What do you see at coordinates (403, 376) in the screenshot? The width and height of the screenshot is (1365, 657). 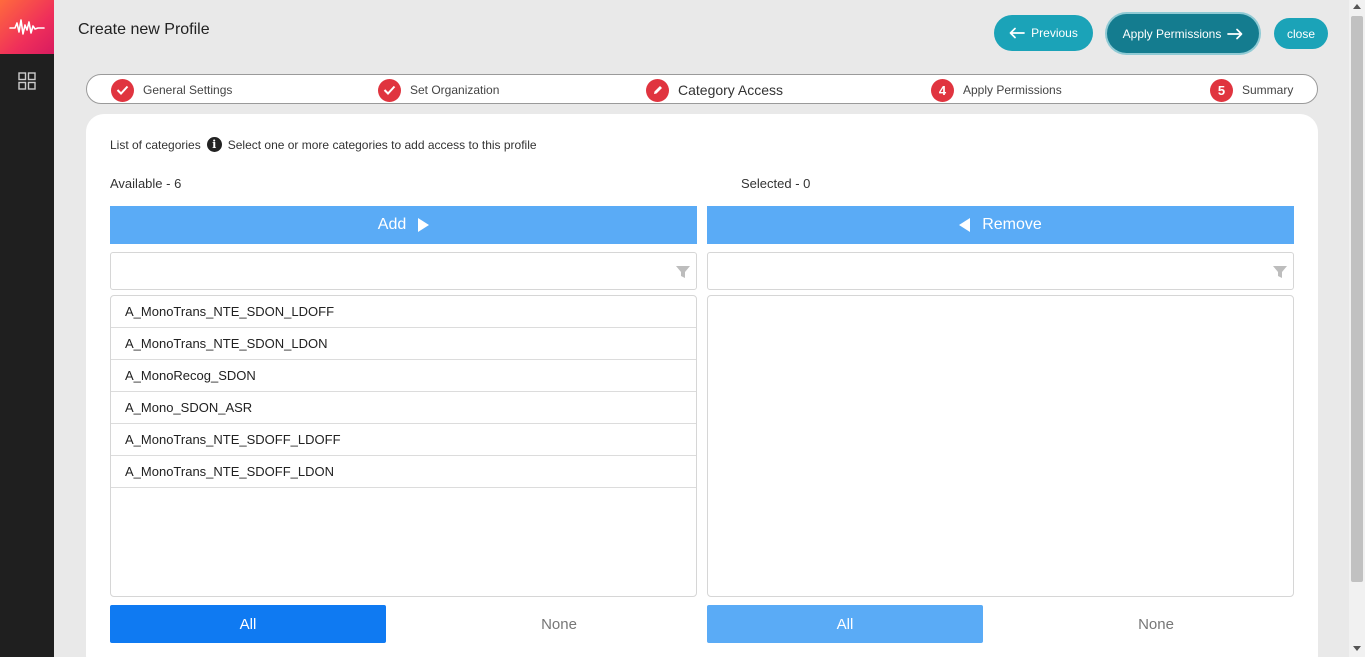 I see `list-item: A_MonoRecog_SDON` at bounding box center [403, 376].